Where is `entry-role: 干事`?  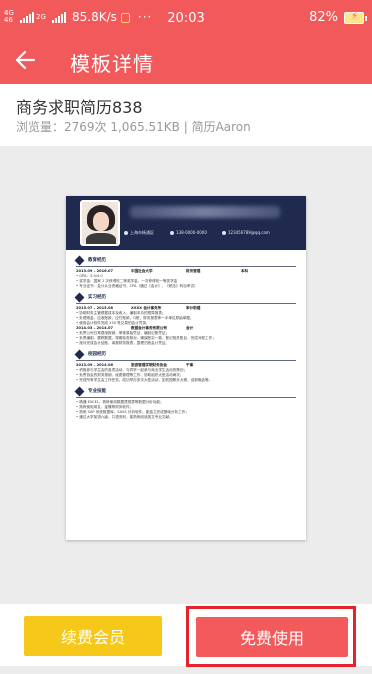
entry-role: 干事 is located at coordinates (190, 365).